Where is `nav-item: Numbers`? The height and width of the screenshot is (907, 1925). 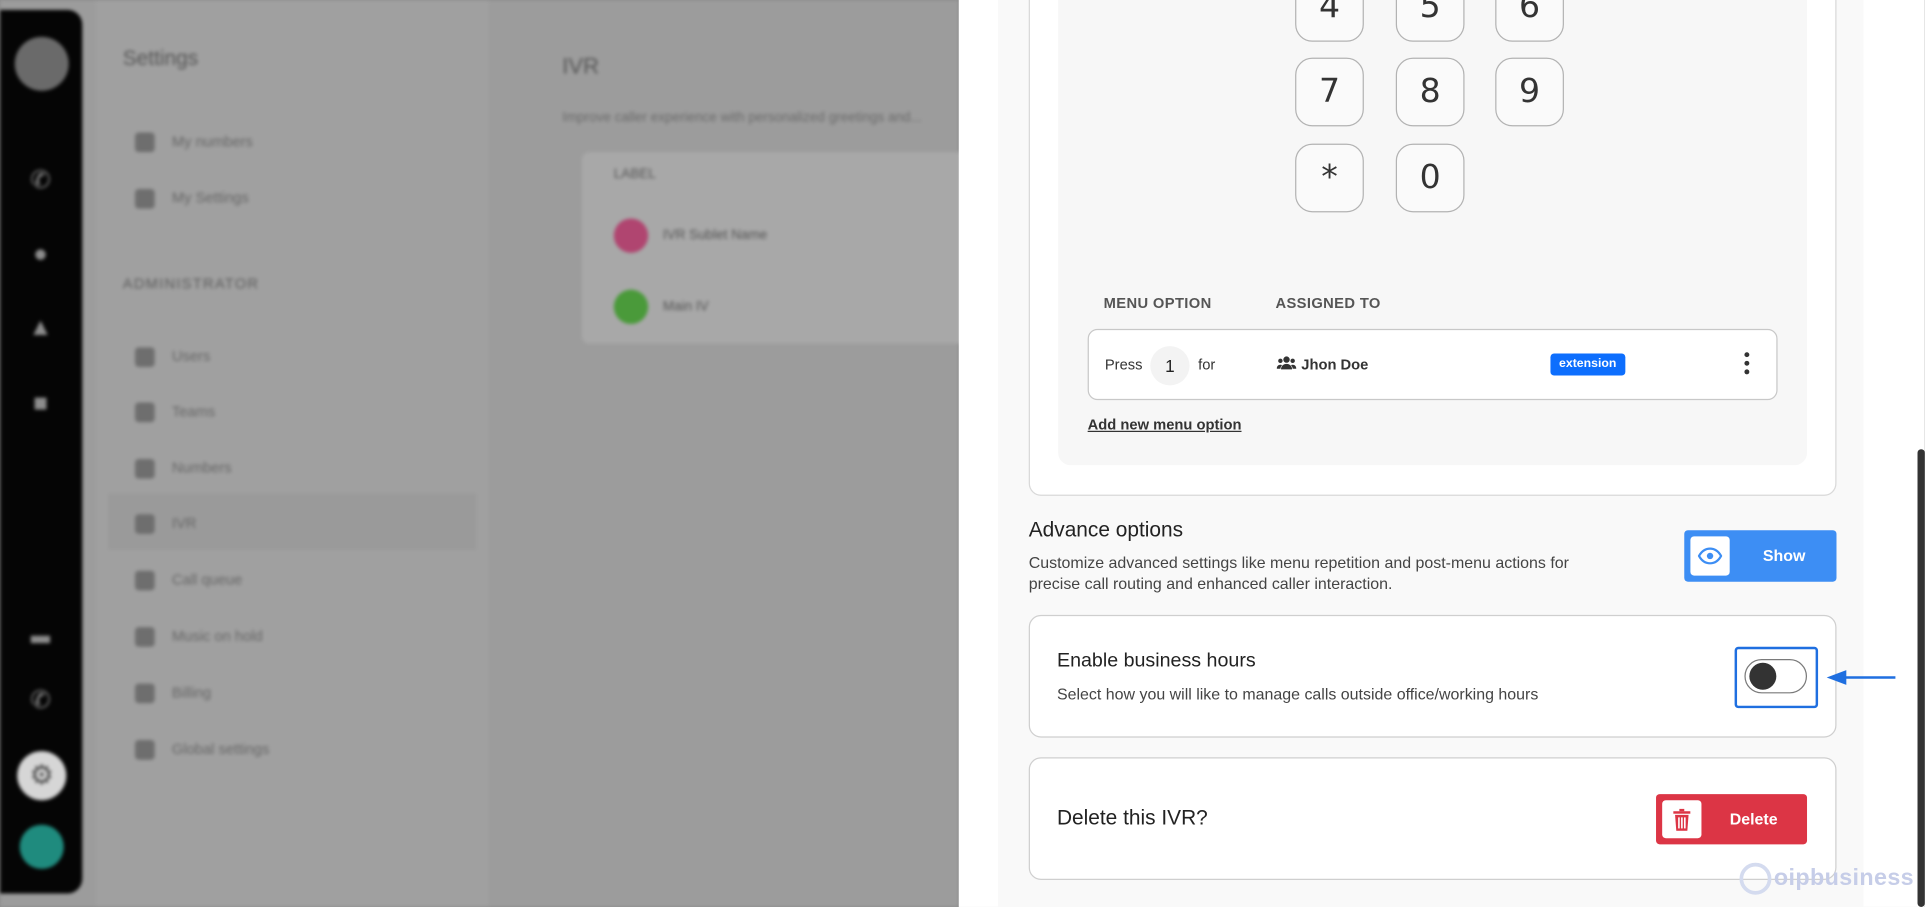 nav-item: Numbers is located at coordinates (183, 469).